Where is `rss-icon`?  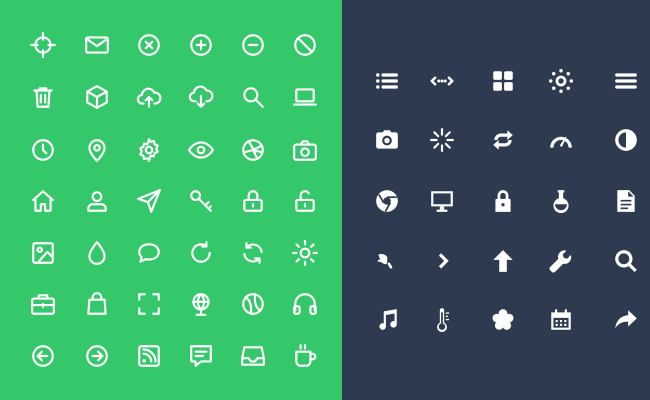
rss-icon is located at coordinates (149, 356).